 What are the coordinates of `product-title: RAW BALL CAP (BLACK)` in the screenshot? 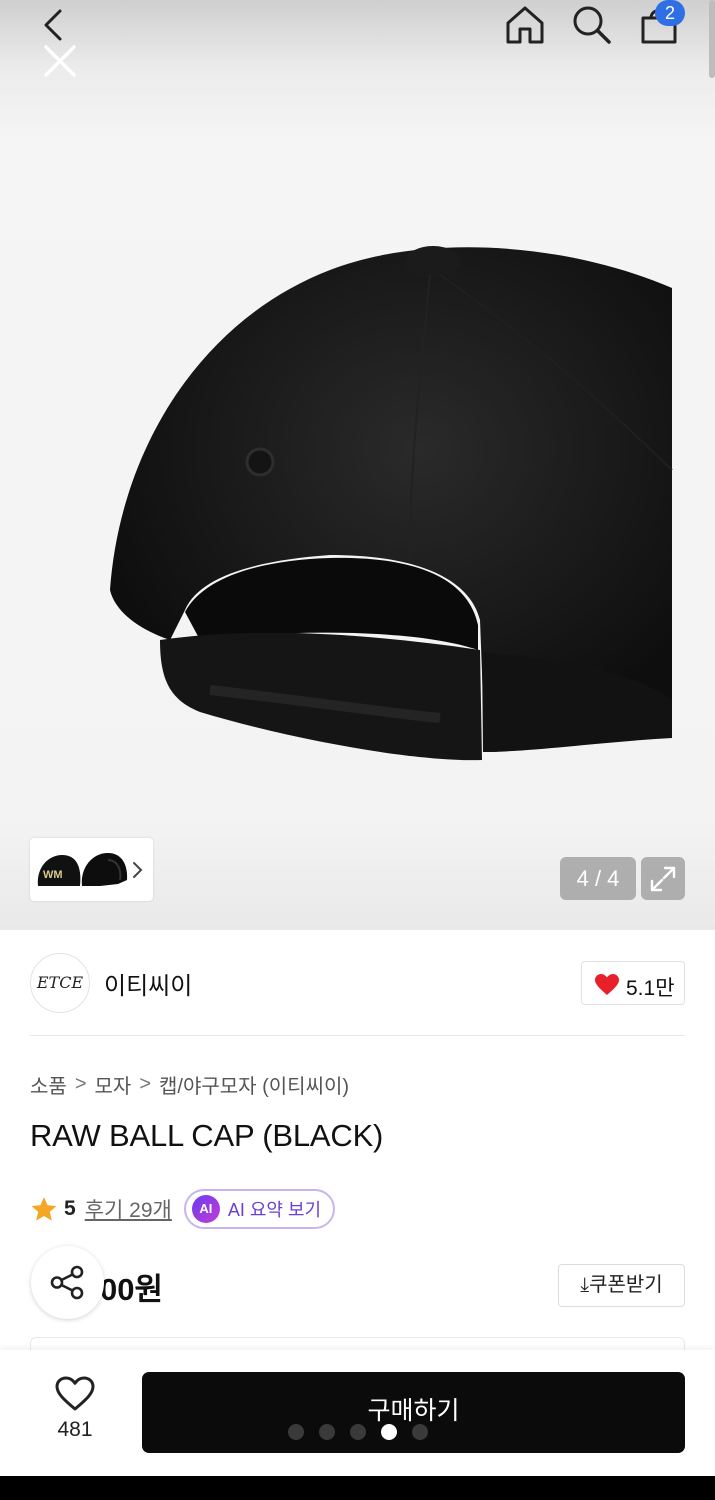 It's located at (207, 1135).